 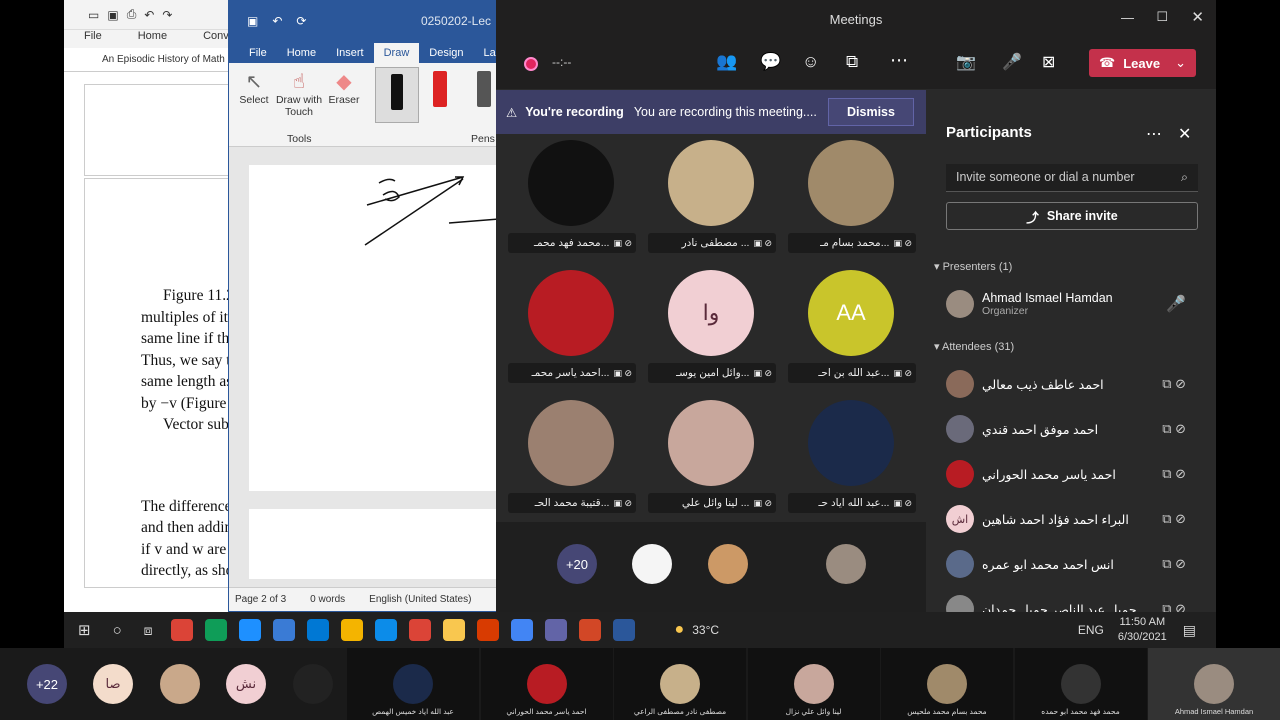 I want to click on pen-red, so click(x=440, y=89).